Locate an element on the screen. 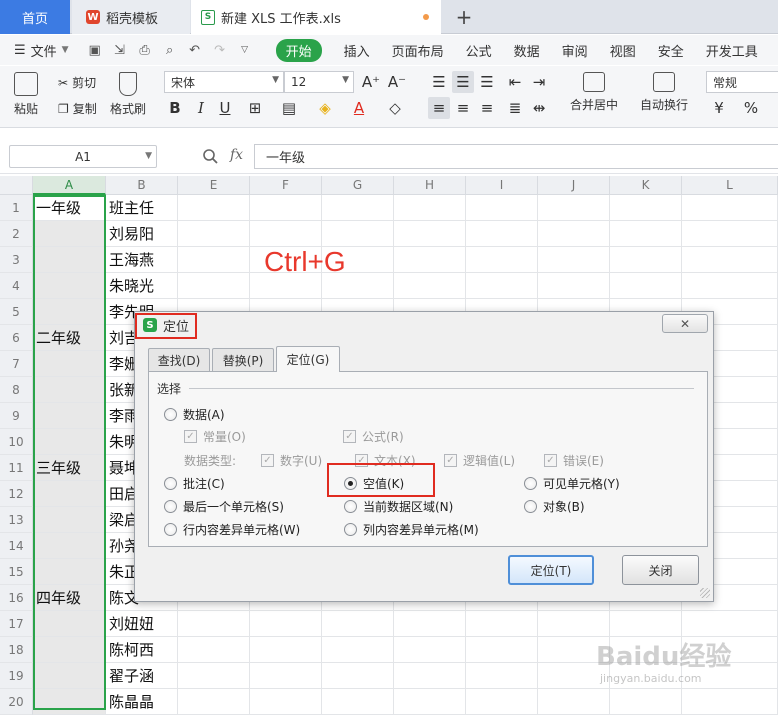 This screenshot has width=778, height=715. zoom-icon is located at coordinates (210, 156).